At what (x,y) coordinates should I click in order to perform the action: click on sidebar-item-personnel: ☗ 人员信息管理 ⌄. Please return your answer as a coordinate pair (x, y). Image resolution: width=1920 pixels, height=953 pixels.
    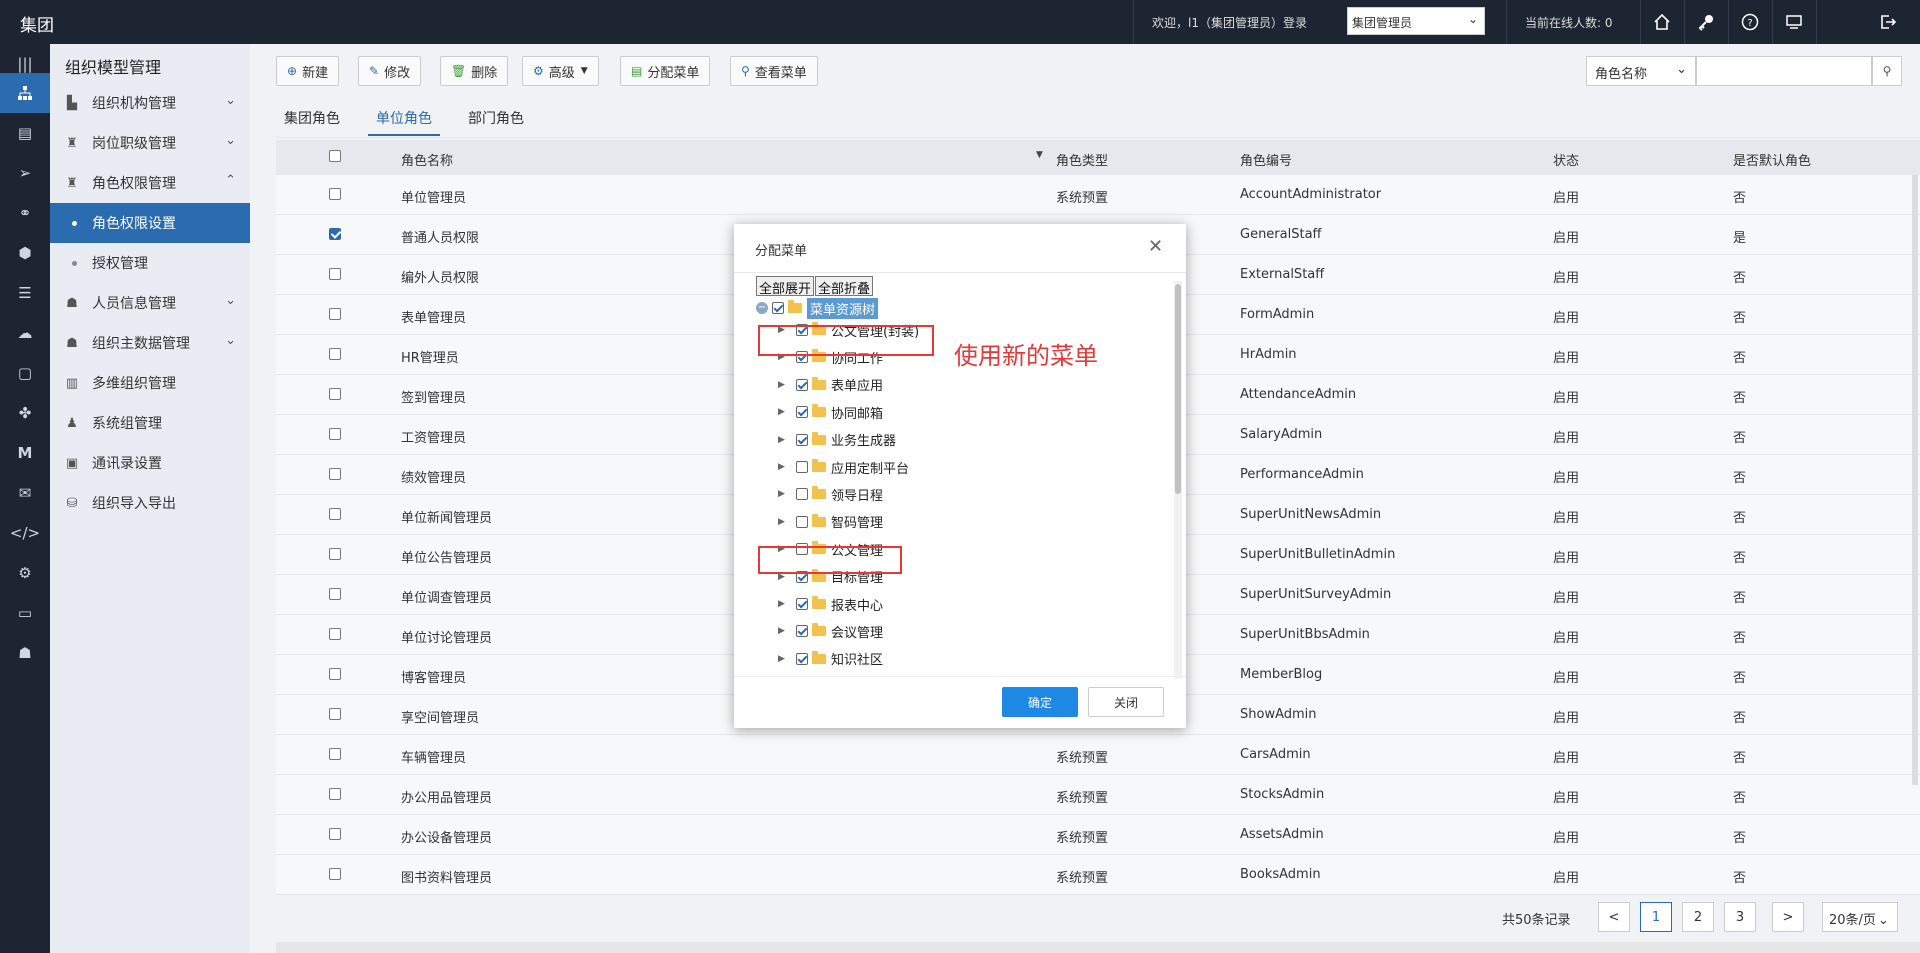
    Looking at the image, I should click on (150, 303).